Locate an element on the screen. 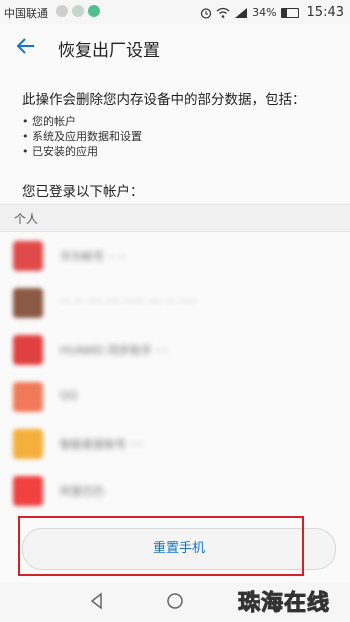 The width and height of the screenshot is (350, 622). account-name: 华为帐号 ·· ·· is located at coordinates (92, 256).